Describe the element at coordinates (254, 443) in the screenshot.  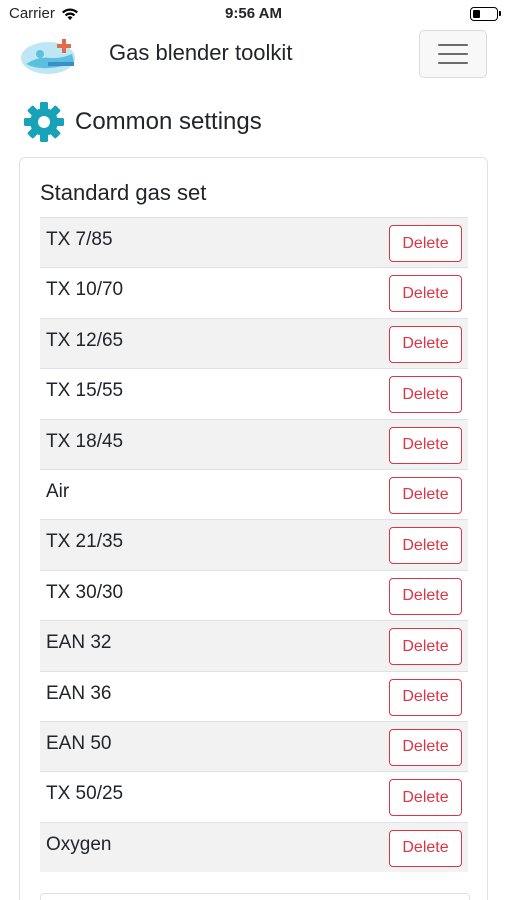
I see `list-item: TX 18/45 Delete` at that location.